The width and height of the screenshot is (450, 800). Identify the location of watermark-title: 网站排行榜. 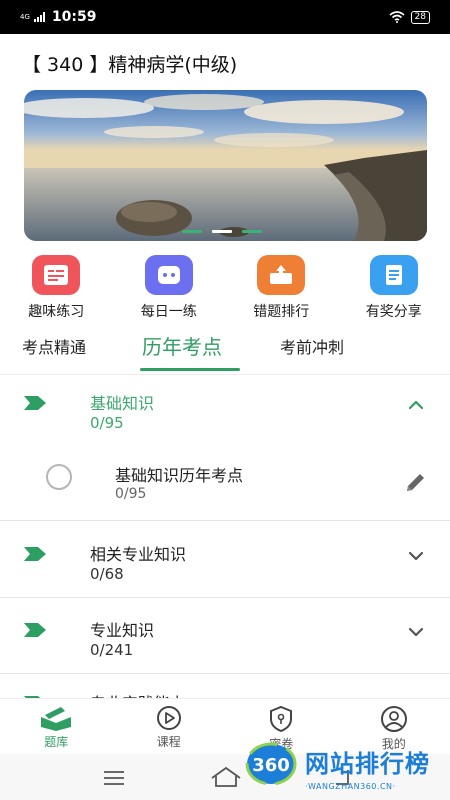
(367, 764).